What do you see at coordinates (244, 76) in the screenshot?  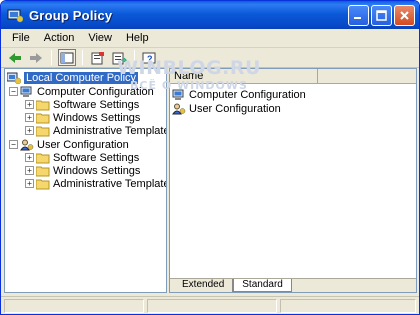 I see `column-header-name: Name` at bounding box center [244, 76].